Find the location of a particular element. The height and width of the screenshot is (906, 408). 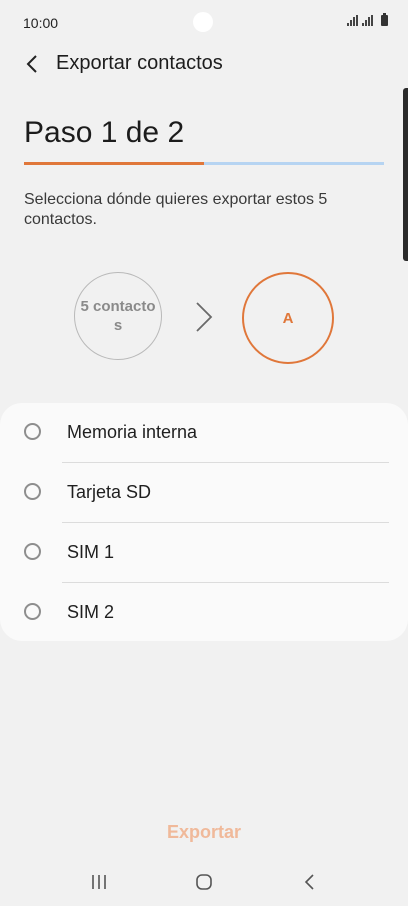

scroll-indicator is located at coordinates (405, 174).